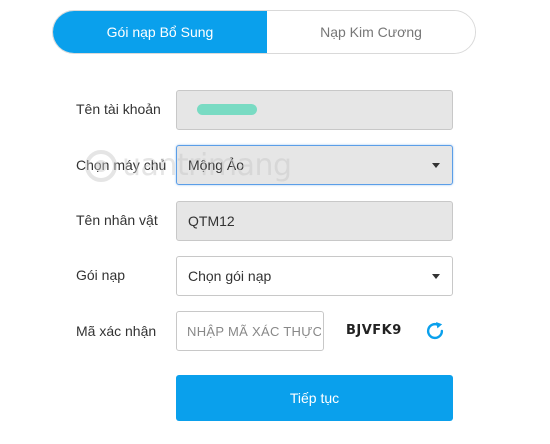  I want to click on package-select-value: Chọn gói nạp, so click(230, 276).